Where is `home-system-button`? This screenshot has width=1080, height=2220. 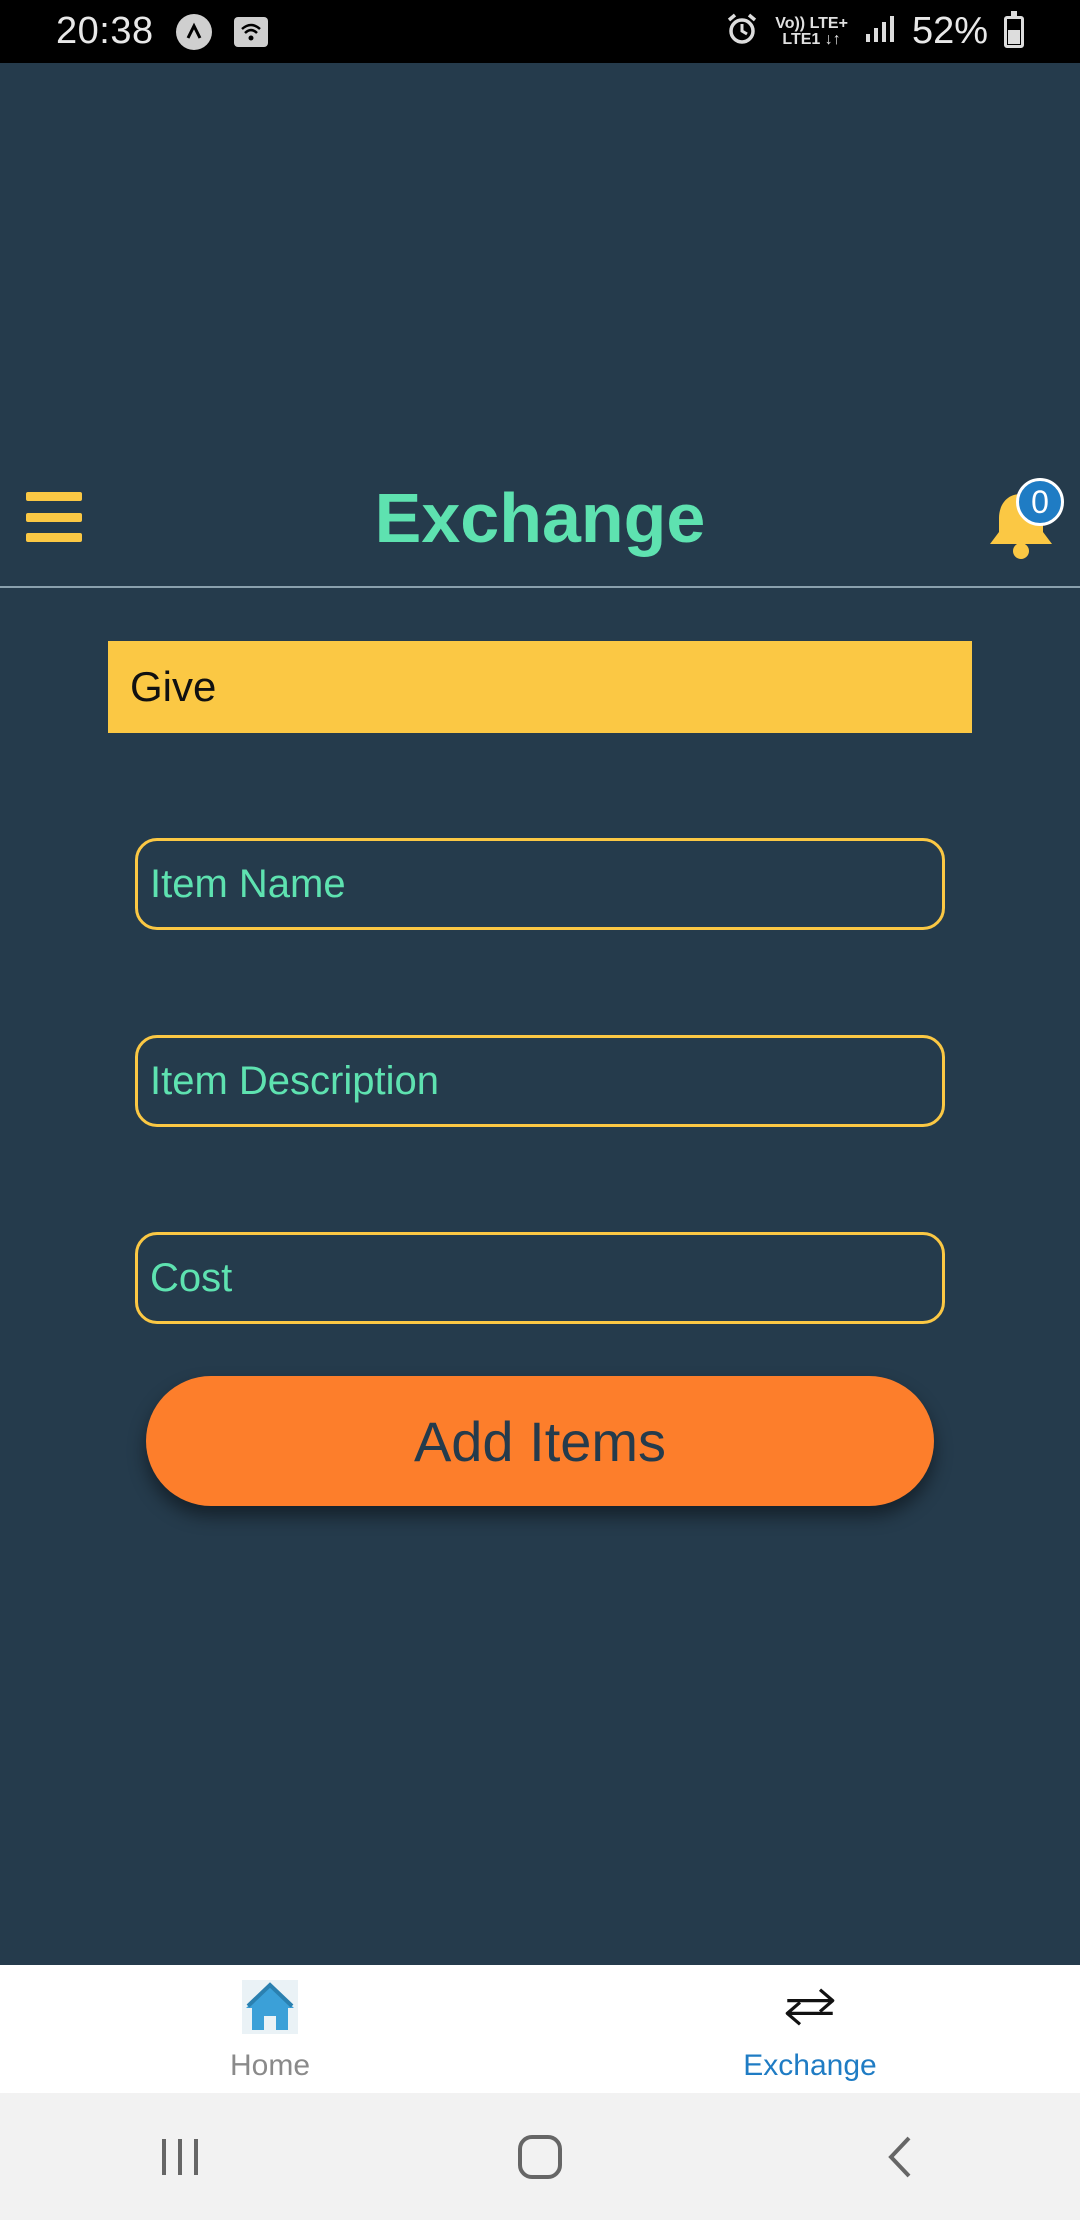 home-system-button is located at coordinates (540, 2157).